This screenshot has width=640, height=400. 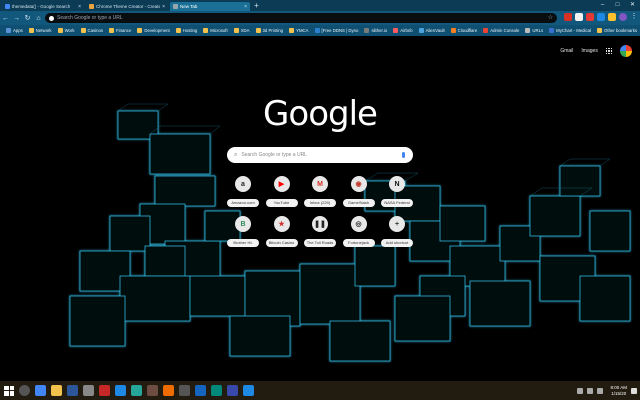 What do you see at coordinates (435, 30) in the screenshot?
I see `bookmark-label: AlienVault` at bounding box center [435, 30].